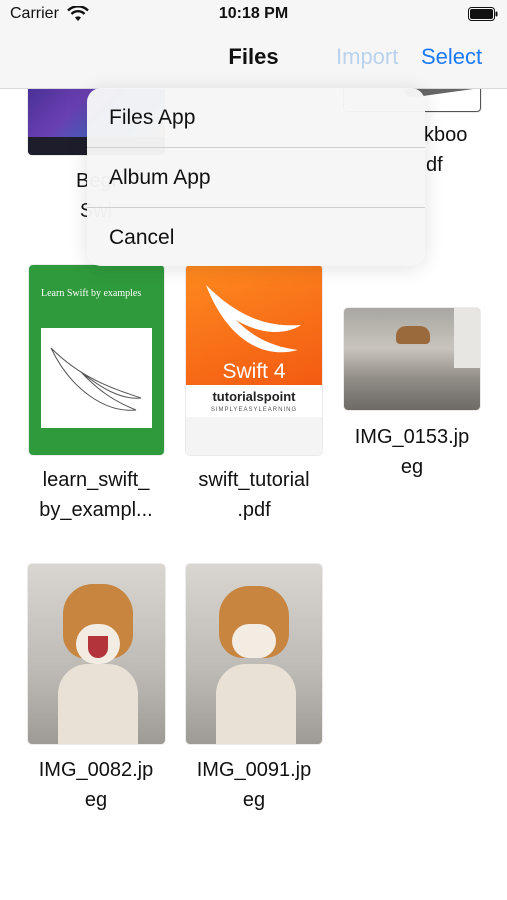  I want to click on file-label-img-0082: IMG_0082.jp eg, so click(96, 785).